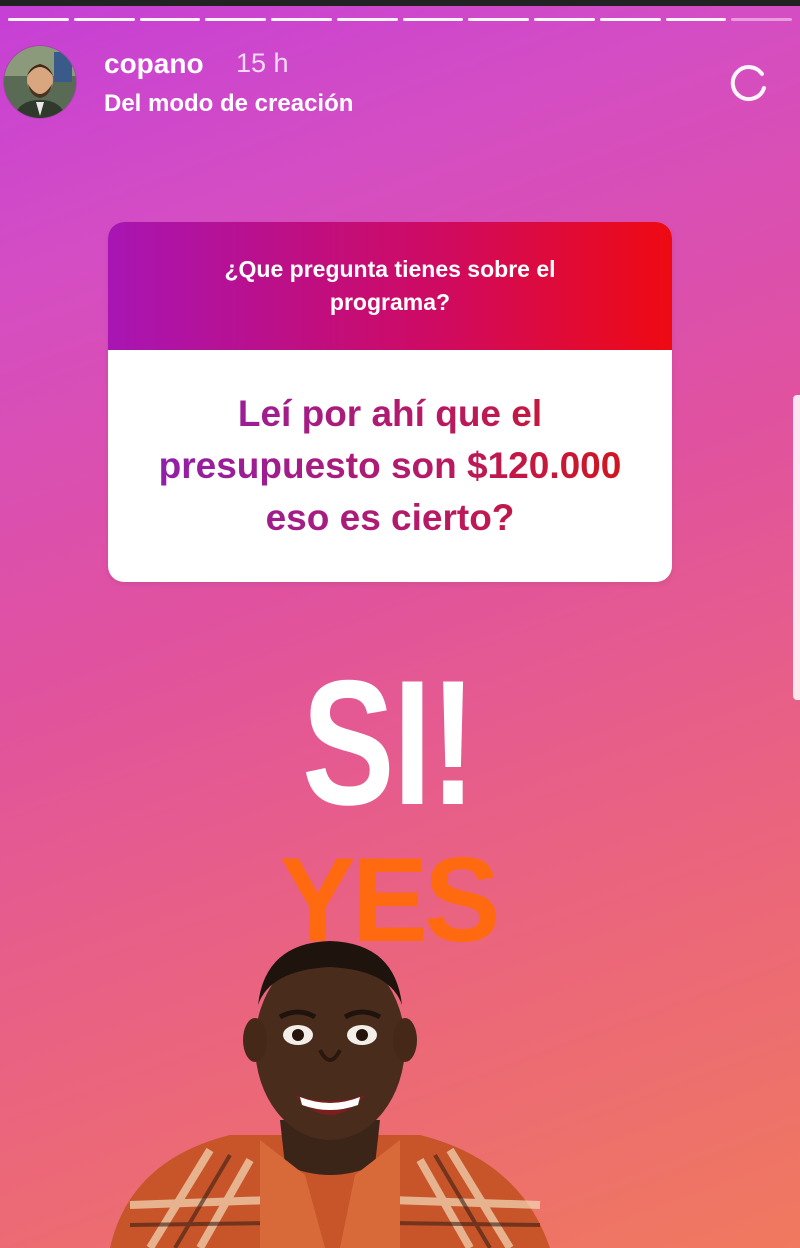 The width and height of the screenshot is (800, 1248). What do you see at coordinates (796, 547) in the screenshot?
I see `side-scroll-handle` at bounding box center [796, 547].